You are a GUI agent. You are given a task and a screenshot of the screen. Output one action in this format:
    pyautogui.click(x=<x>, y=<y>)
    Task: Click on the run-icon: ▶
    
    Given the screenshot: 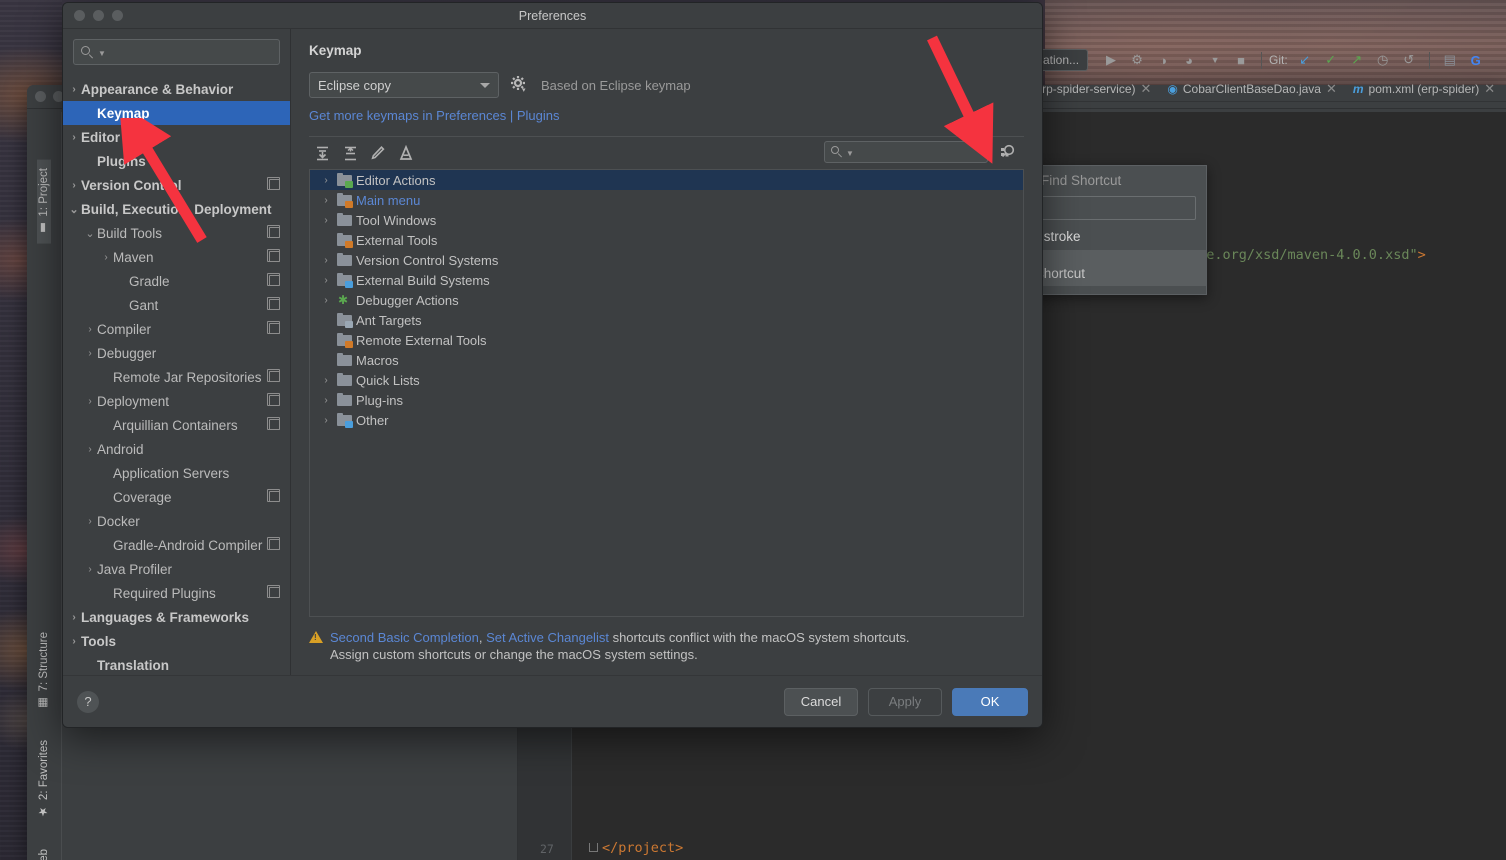 What is the action you would take?
    pyautogui.click(x=1111, y=60)
    